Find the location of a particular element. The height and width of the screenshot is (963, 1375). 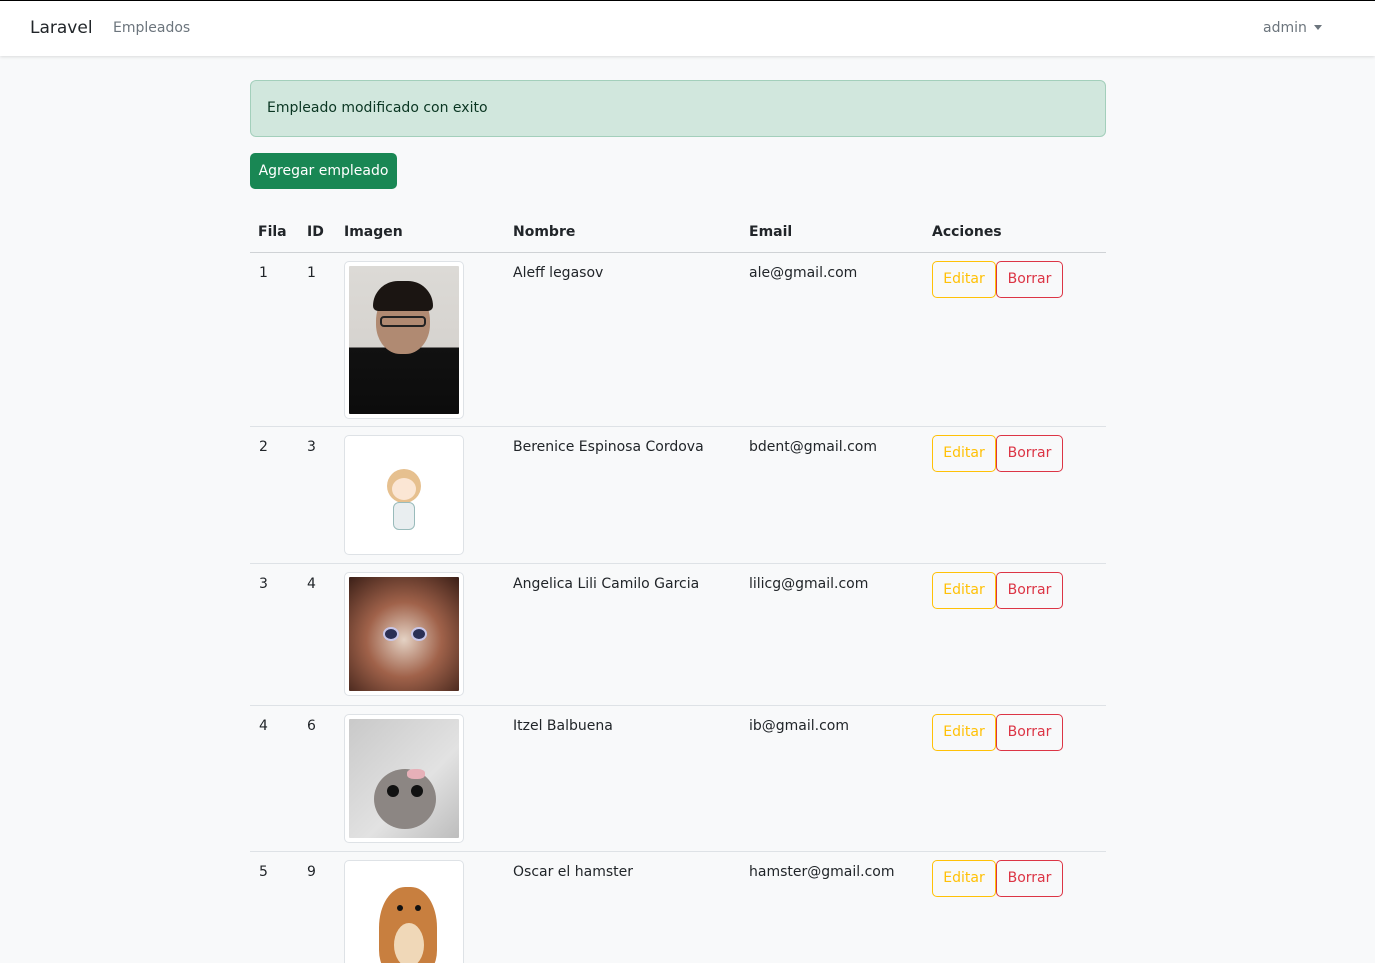

caret-down-icon is located at coordinates (1317, 27).